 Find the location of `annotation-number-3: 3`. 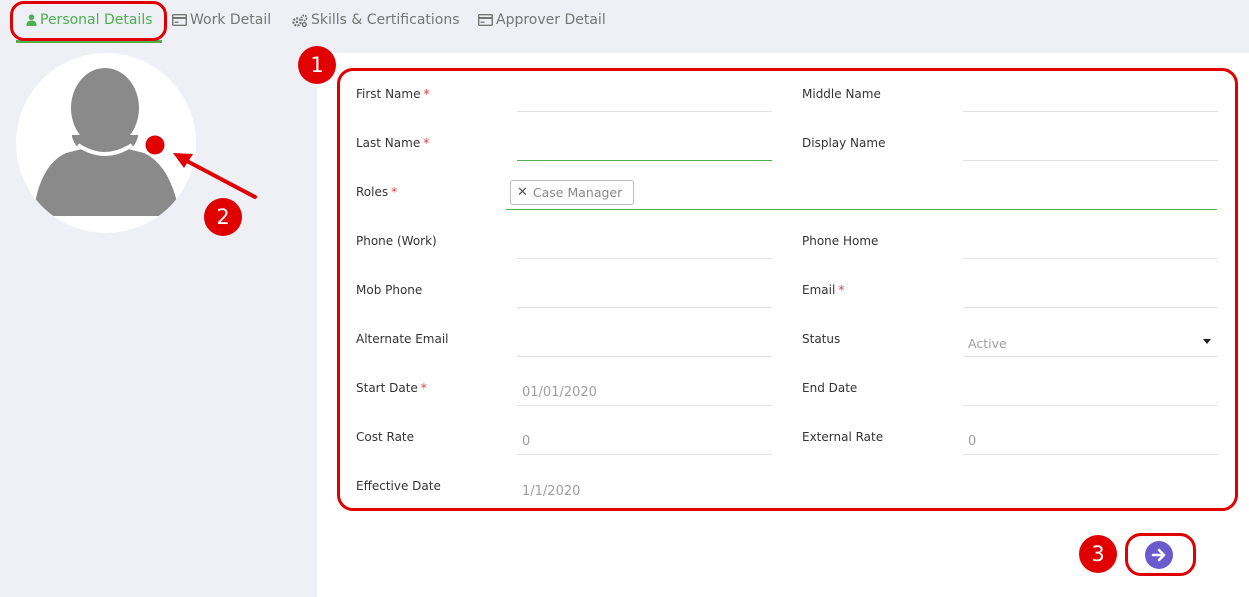

annotation-number-3: 3 is located at coordinates (1098, 554).